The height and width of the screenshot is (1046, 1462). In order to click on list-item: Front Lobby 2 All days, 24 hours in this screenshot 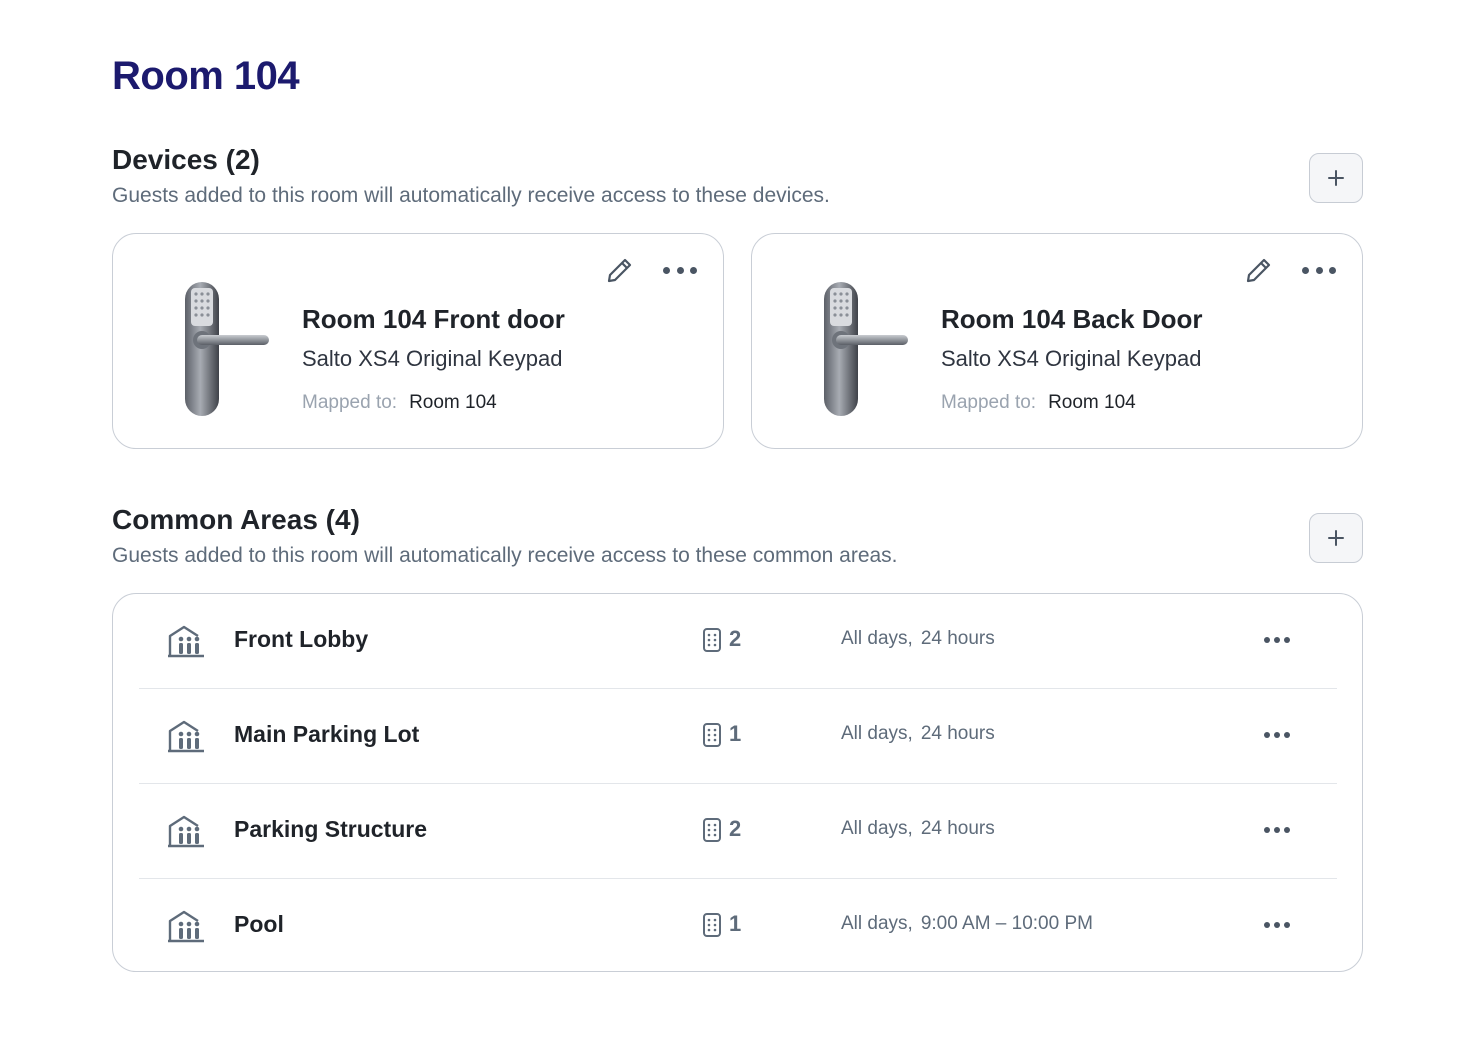, I will do `click(738, 641)`.